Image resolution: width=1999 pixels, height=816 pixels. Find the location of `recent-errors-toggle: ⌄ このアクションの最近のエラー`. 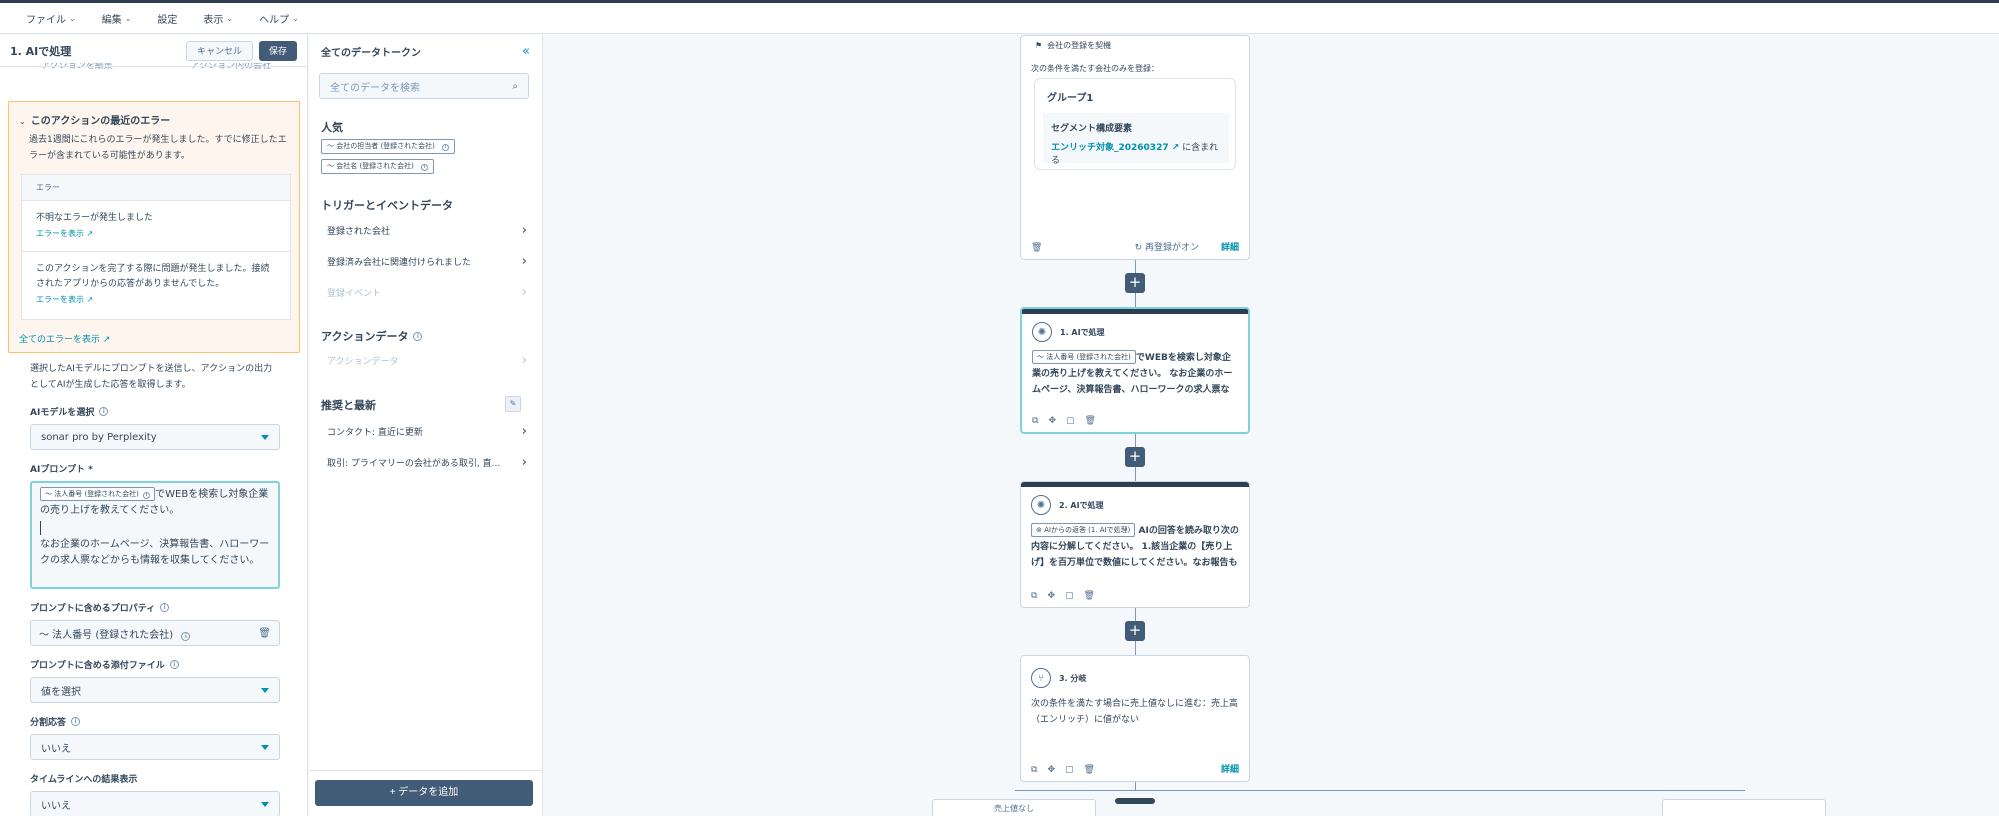

recent-errors-toggle: ⌄ このアクションの最近のエラー is located at coordinates (94, 119).